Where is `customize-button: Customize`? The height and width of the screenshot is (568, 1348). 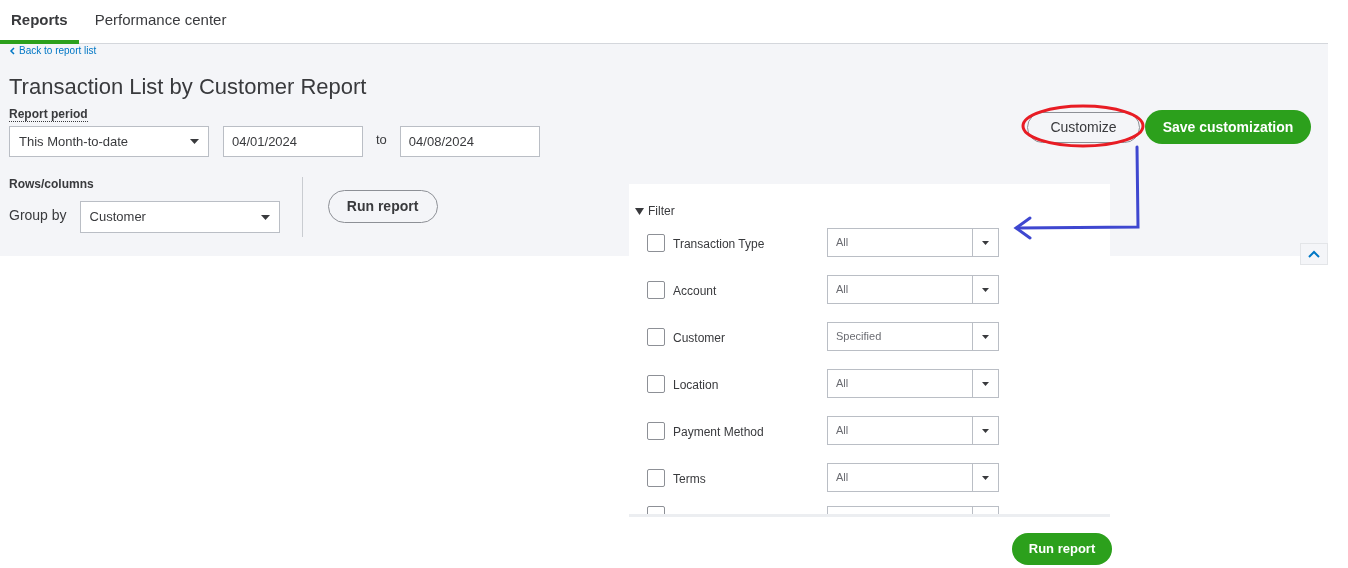
customize-button: Customize is located at coordinates (1083, 127).